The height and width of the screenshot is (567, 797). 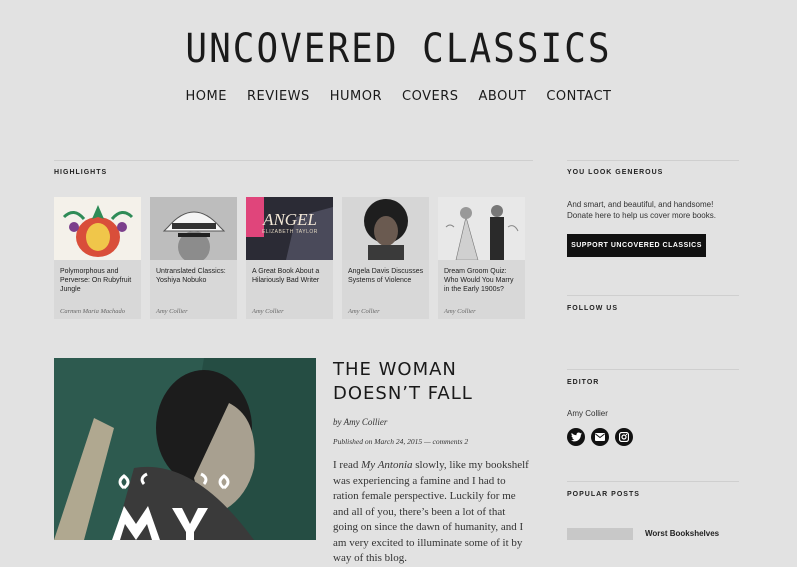 I want to click on card-thumbnail: ANGEL ELIZABETH TAYLOR, so click(x=289, y=228).